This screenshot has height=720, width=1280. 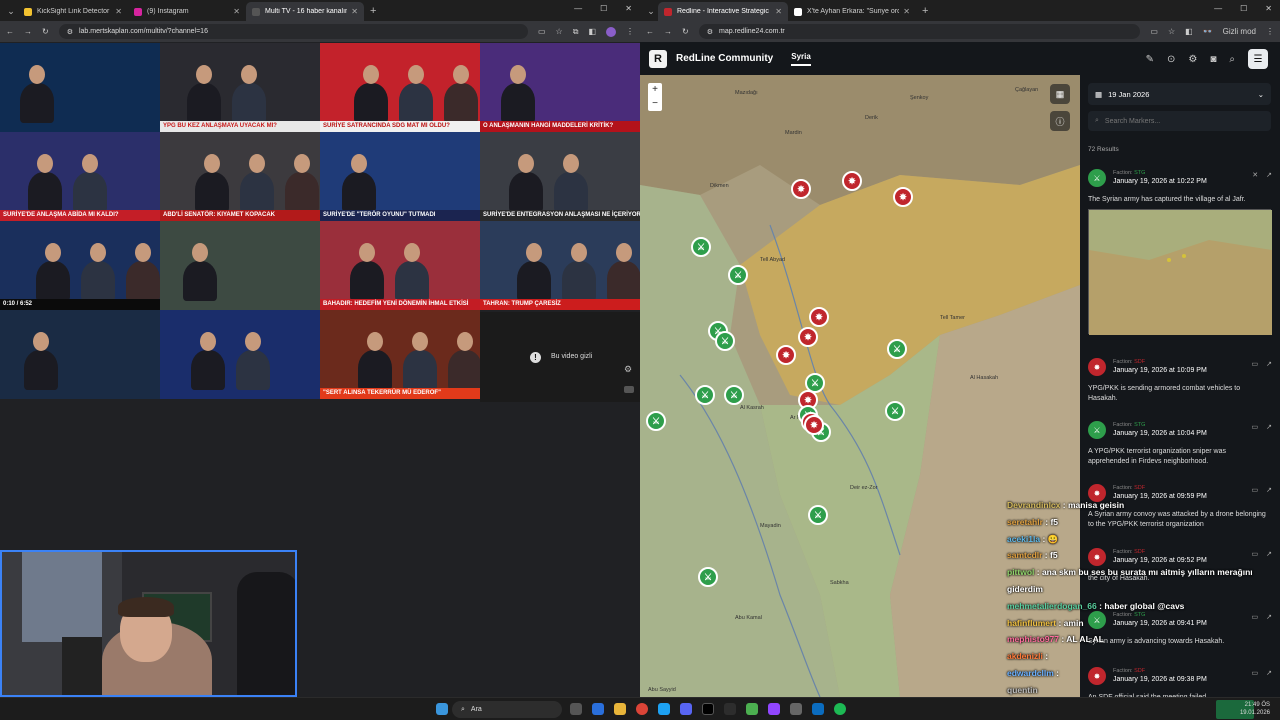 I want to click on zoom-out-icon: −, so click(x=655, y=104).